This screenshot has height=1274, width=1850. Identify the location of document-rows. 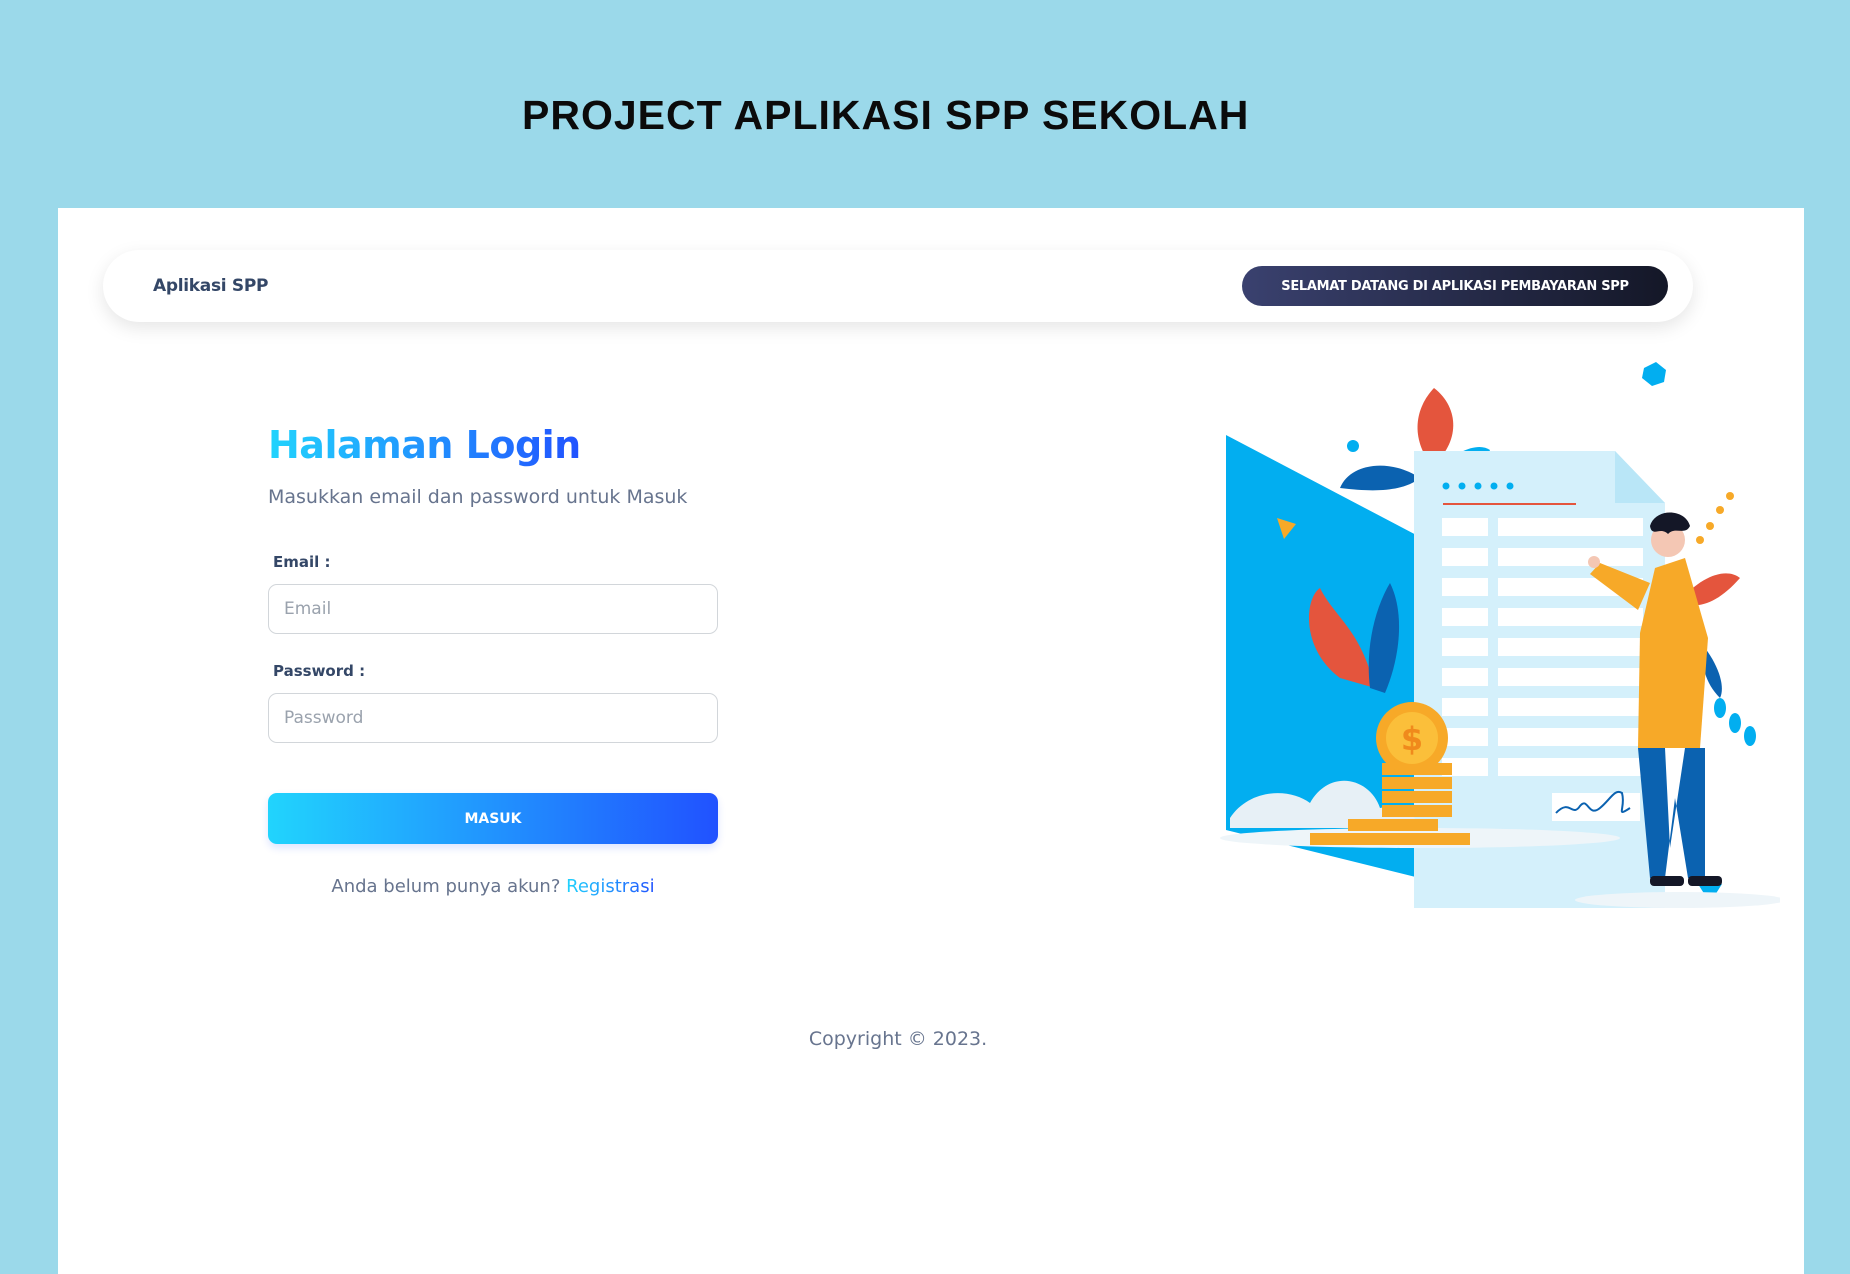
(1542, 647).